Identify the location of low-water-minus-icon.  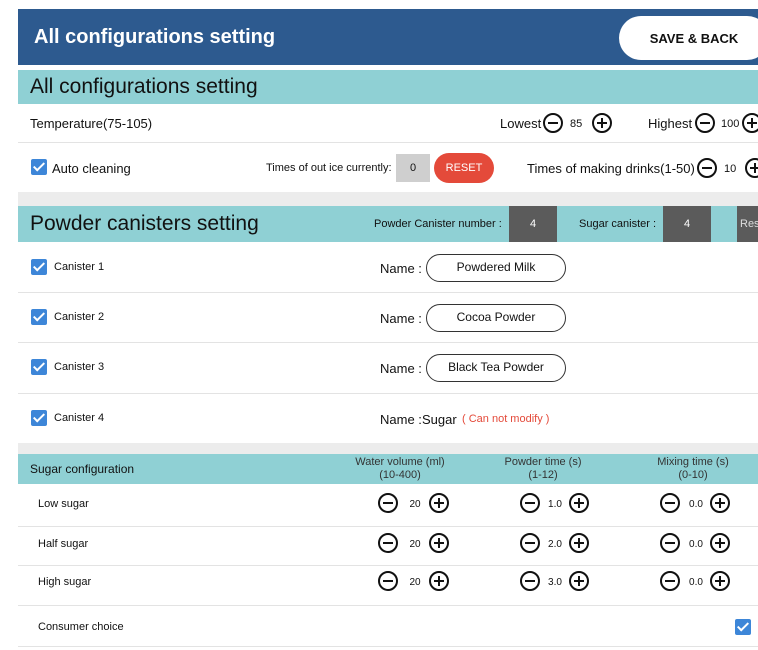
(388, 503).